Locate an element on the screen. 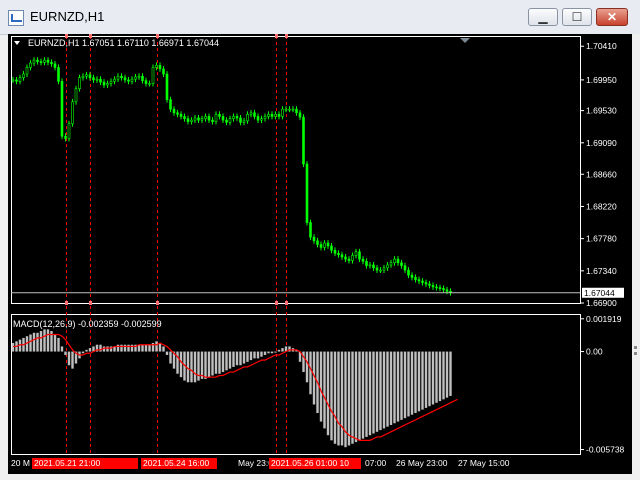 The image size is (640, 480). price-tick-label: 1.69090 is located at coordinates (601, 143).